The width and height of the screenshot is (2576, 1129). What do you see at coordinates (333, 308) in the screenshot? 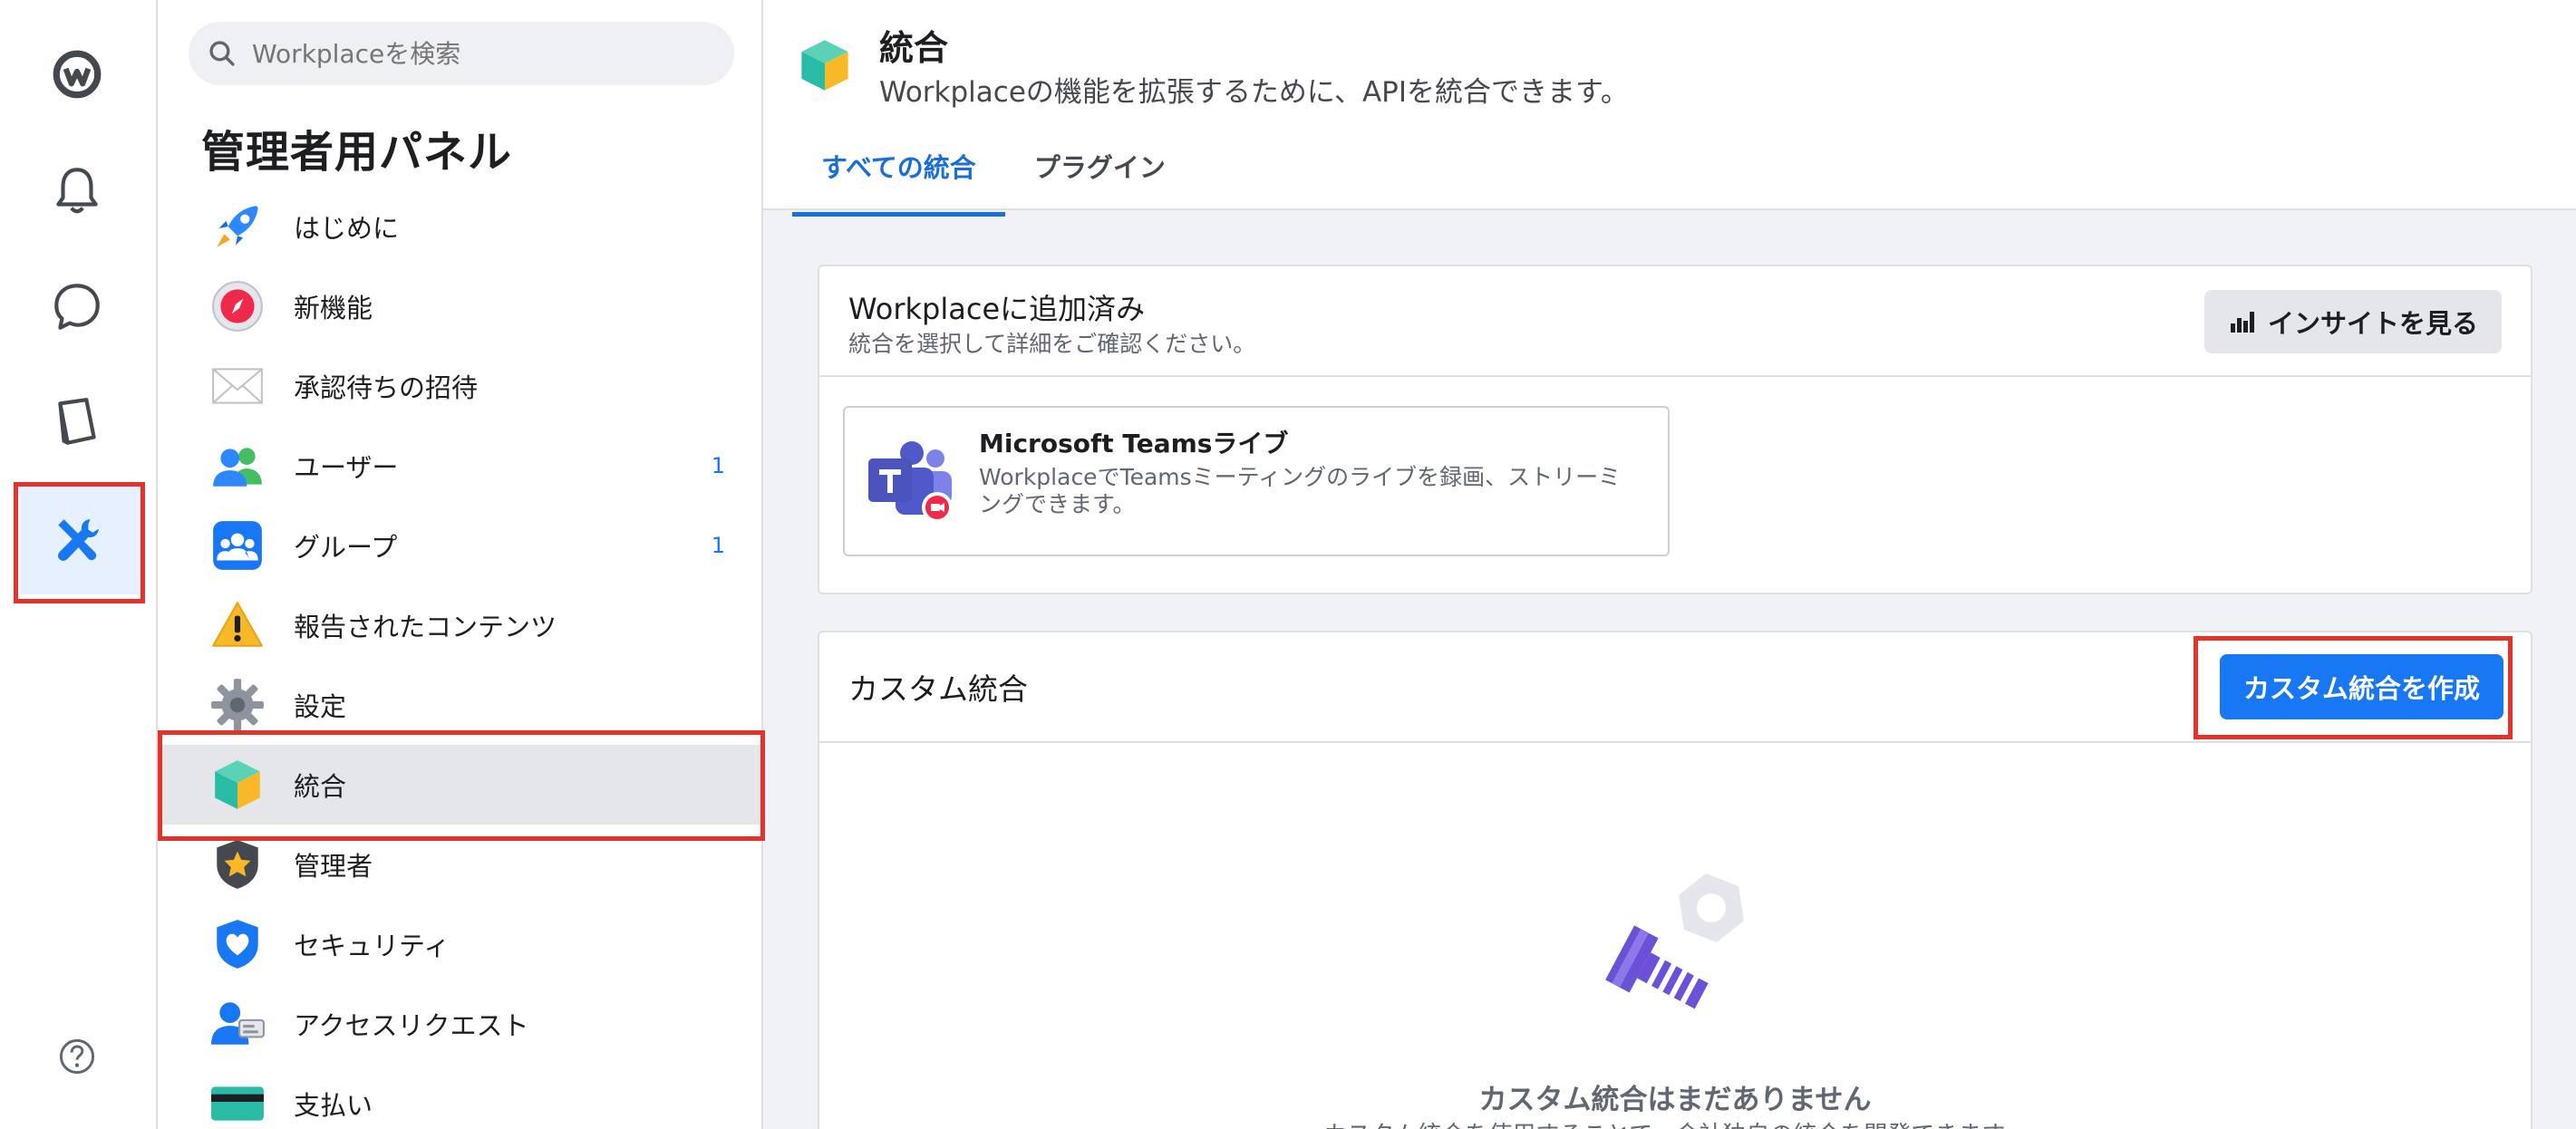
I see `nav-label: 新機能` at bounding box center [333, 308].